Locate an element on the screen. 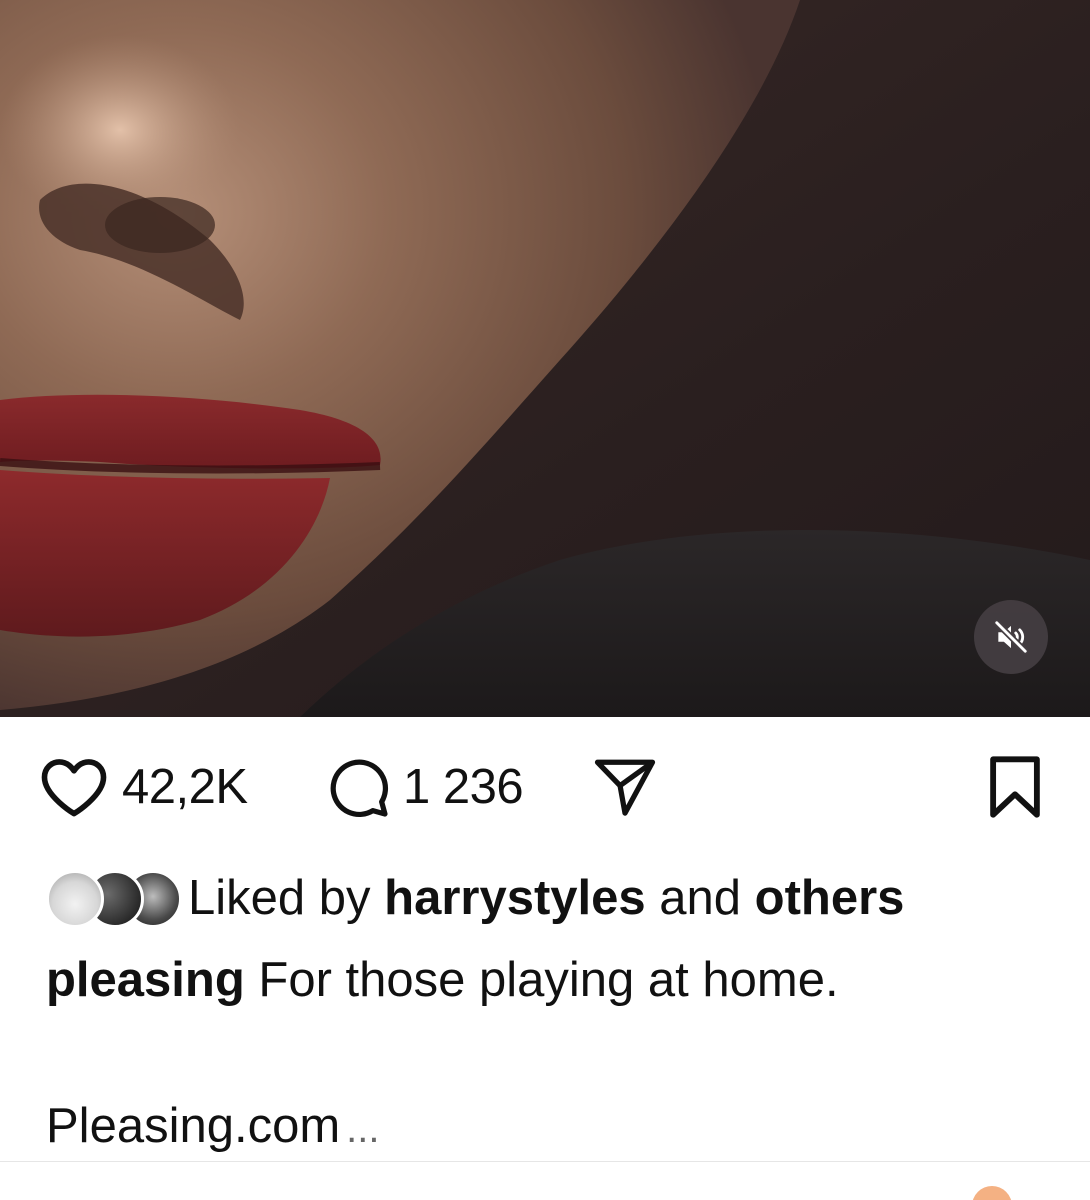 This screenshot has width=1090, height=1200. like-count: 42,2K is located at coordinates (185, 786).